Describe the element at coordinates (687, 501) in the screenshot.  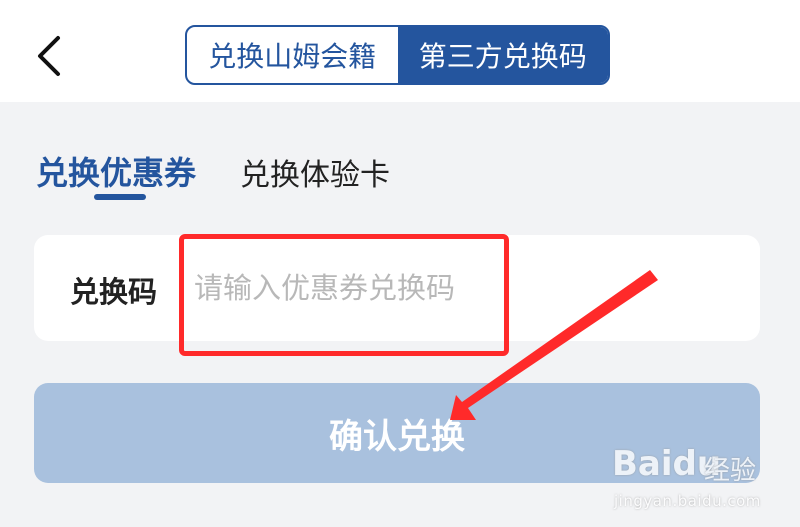
I see `watermark-url: jingyan.baidu.com` at that location.